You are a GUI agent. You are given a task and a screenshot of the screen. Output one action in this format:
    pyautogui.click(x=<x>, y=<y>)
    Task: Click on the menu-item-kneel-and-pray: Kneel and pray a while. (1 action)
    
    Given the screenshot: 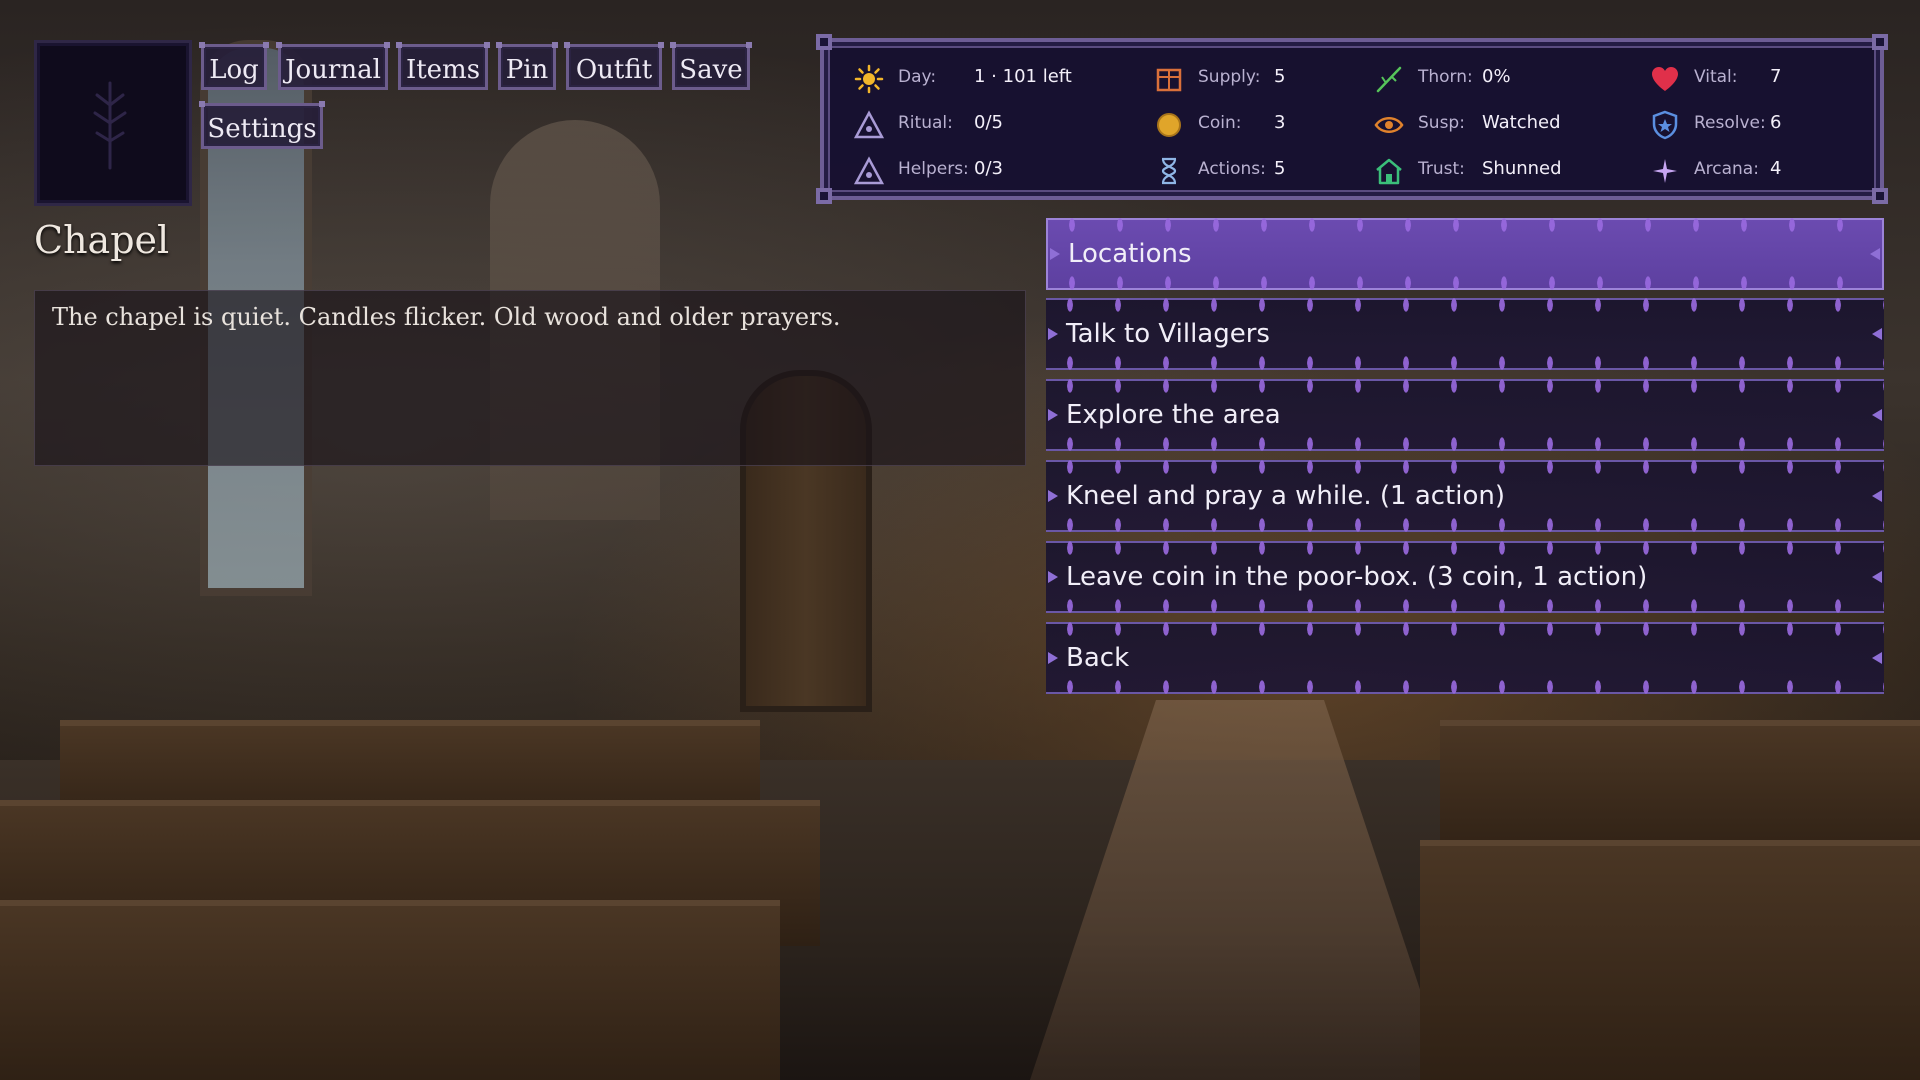 What is the action you would take?
    pyautogui.click(x=1465, y=496)
    